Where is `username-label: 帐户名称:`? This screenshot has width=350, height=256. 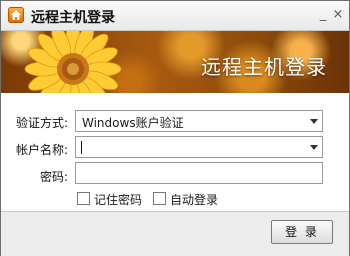
username-label: 帐户名称: is located at coordinates (41, 150).